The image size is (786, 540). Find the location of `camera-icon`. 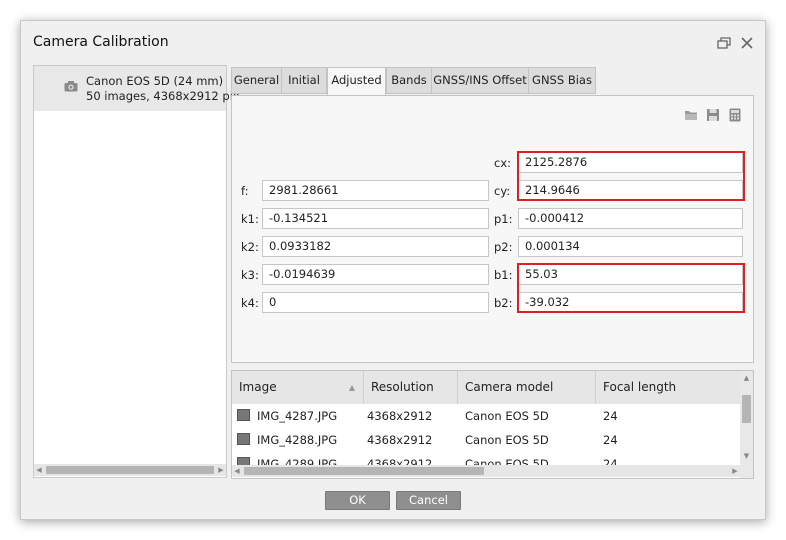

camera-icon is located at coordinates (71, 86).